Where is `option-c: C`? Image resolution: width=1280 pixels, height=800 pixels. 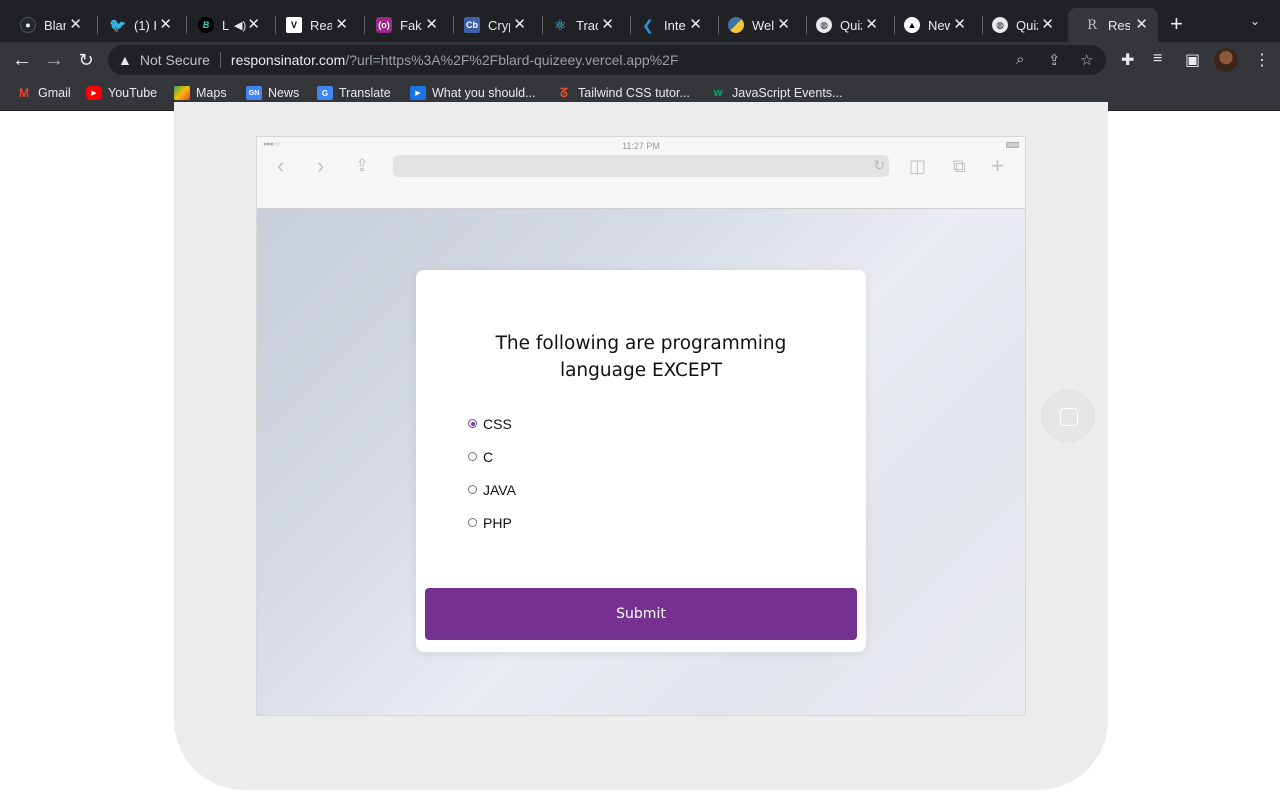
option-c: C is located at coordinates (492, 456).